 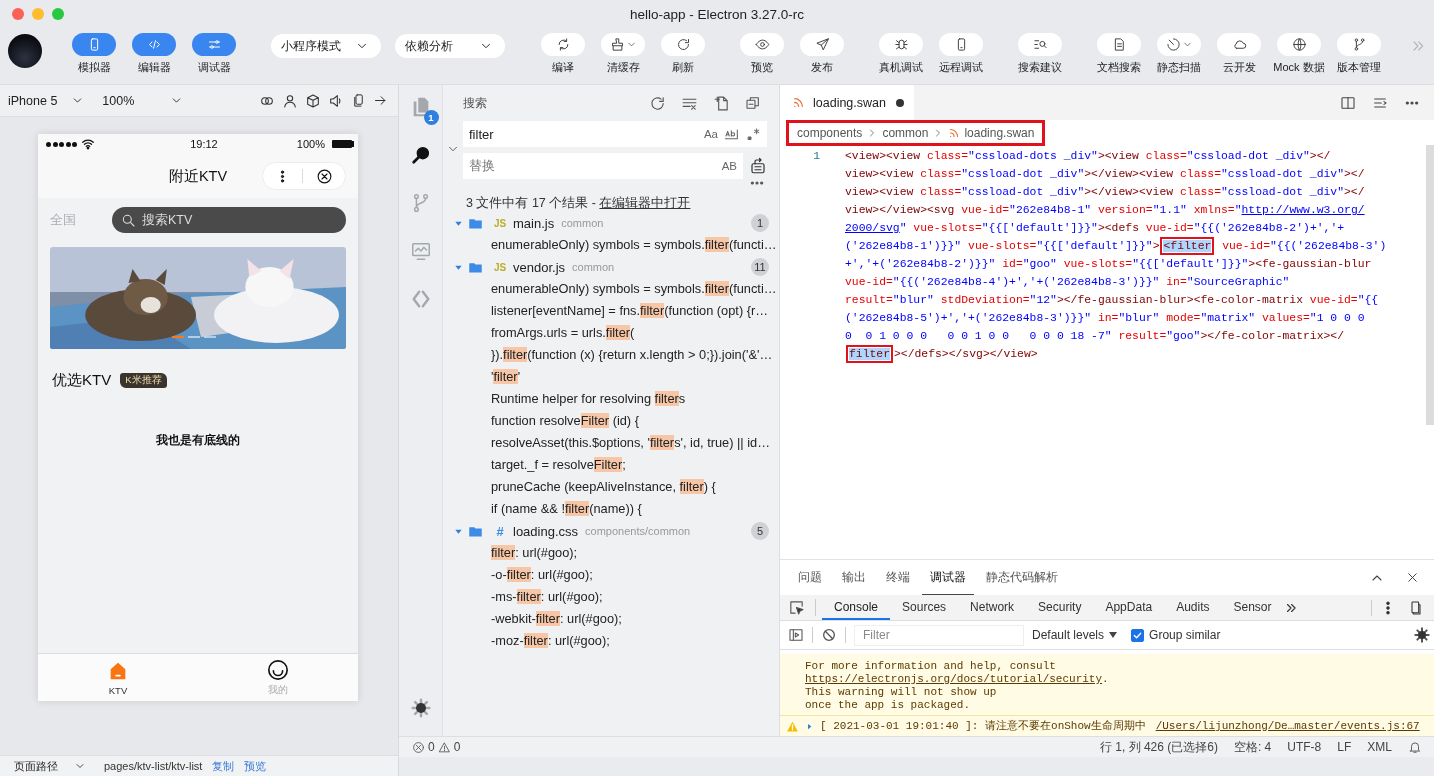 I want to click on preserve-case-toggle: AB, so click(x=729, y=166).